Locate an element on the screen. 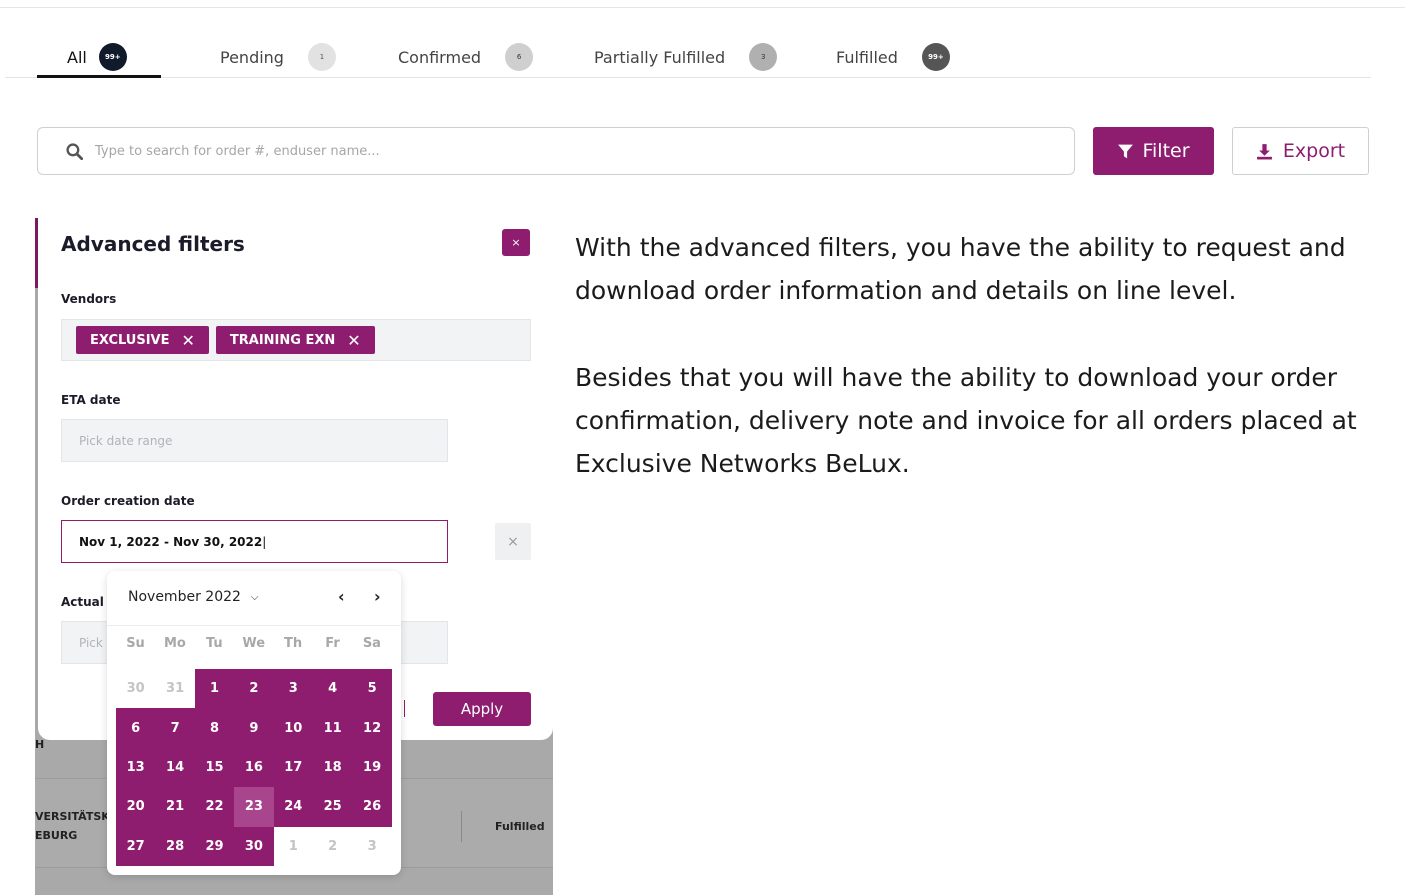 The image size is (1405, 895). clear-date-button: × is located at coordinates (513, 541).